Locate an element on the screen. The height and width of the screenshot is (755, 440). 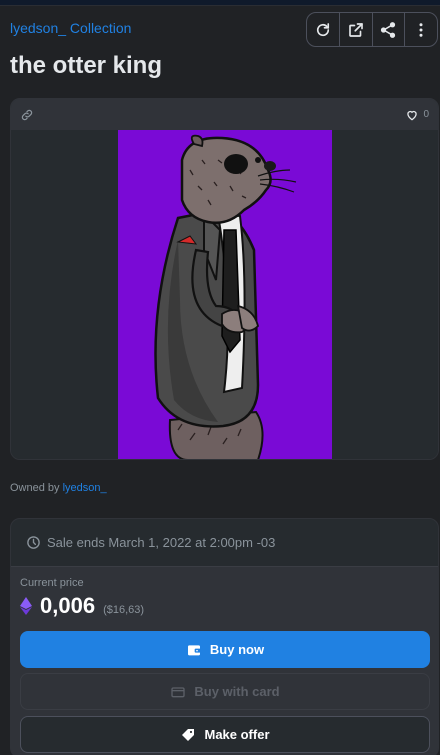
favorite-button: 0 is located at coordinates (417, 115).